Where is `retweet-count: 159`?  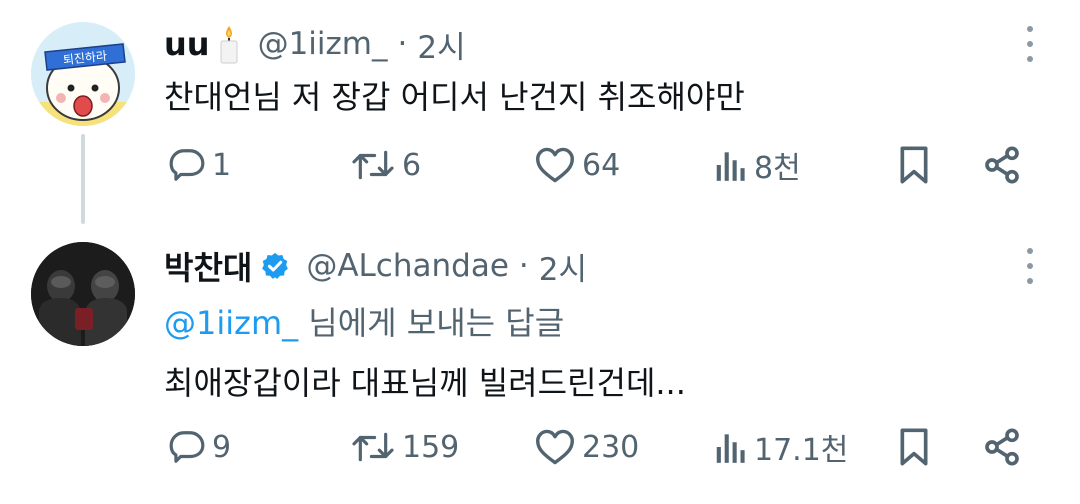
retweet-count: 159 is located at coordinates (431, 447).